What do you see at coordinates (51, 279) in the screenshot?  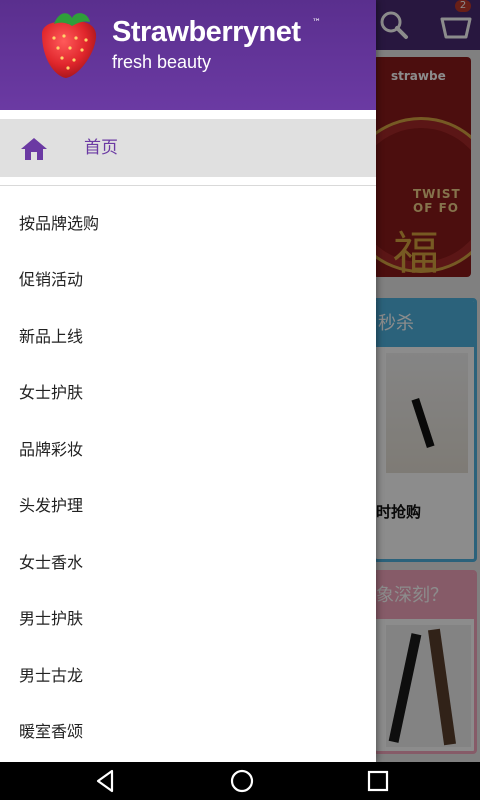 I see `drawer-item-label: 促销活动` at bounding box center [51, 279].